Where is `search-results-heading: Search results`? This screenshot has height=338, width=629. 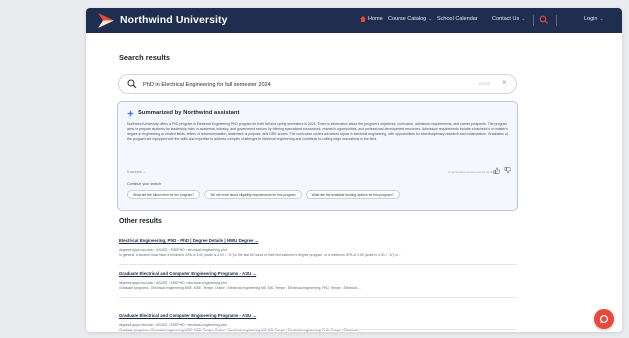
search-results-heading: Search results is located at coordinates (144, 57).